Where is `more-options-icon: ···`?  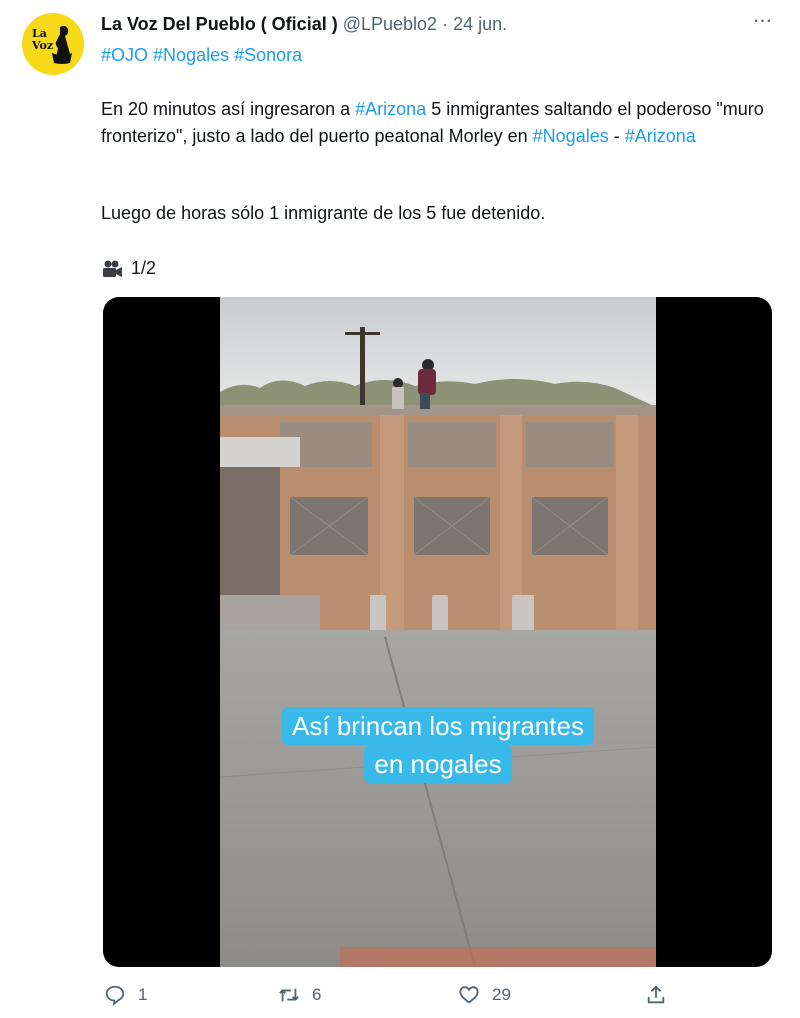 more-options-icon: ··· is located at coordinates (762, 23).